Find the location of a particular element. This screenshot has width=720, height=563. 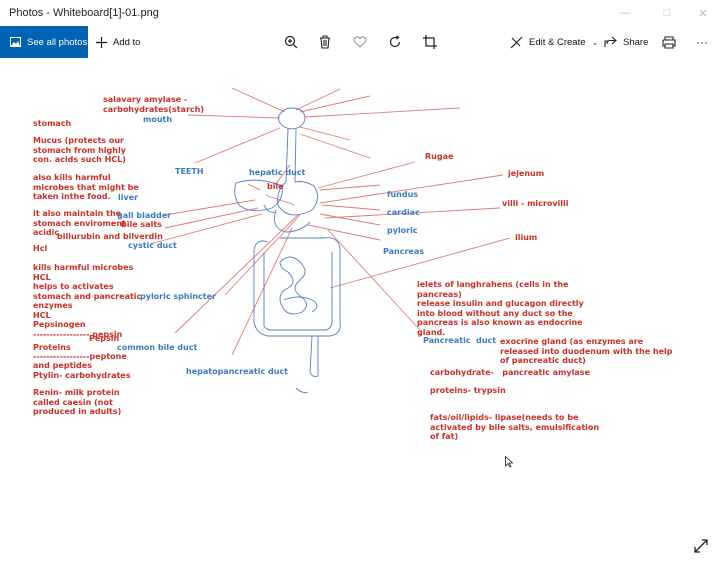

hepatopancreatic-duct-label: hepatopancreatic duct is located at coordinates (237, 371).